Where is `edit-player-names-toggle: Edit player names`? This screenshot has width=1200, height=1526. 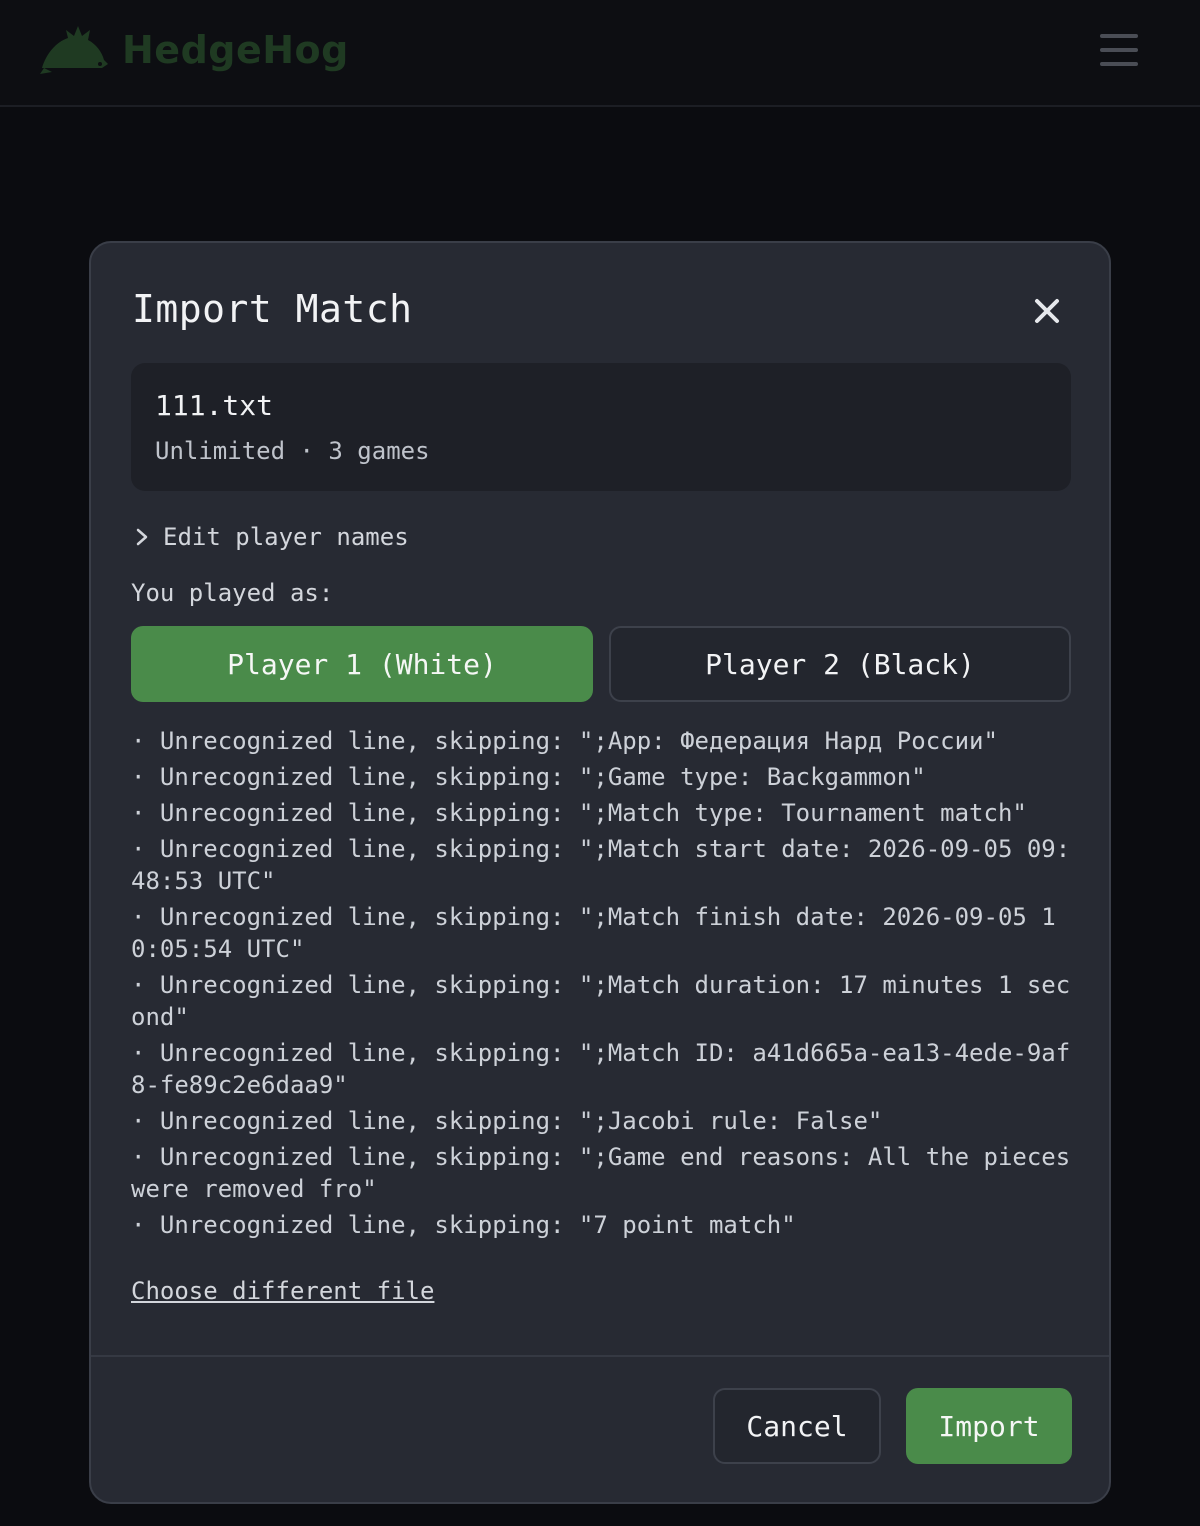 edit-player-names-toggle: Edit player names is located at coordinates (272, 537).